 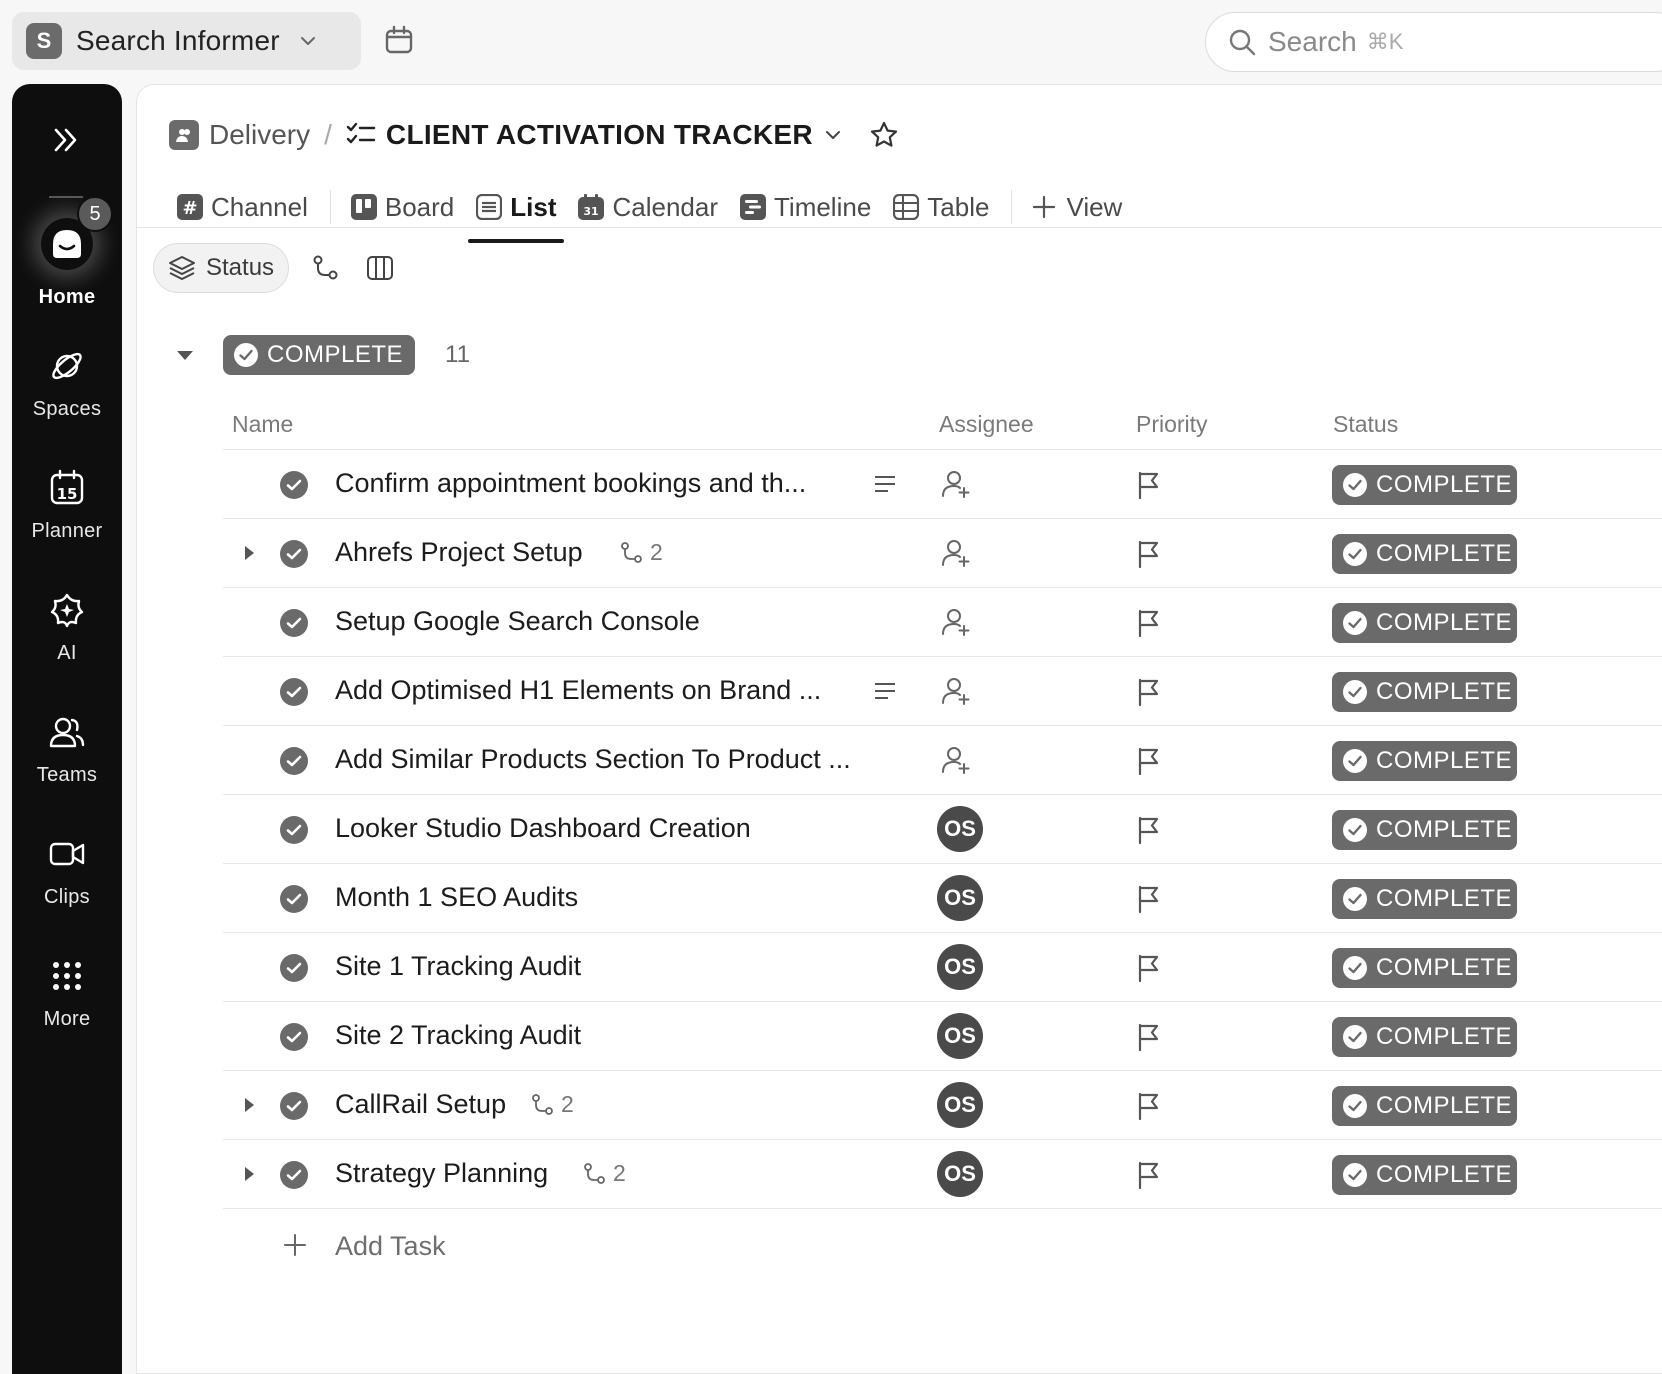 I want to click on task-name: Strategy Planning, so click(x=441, y=1173).